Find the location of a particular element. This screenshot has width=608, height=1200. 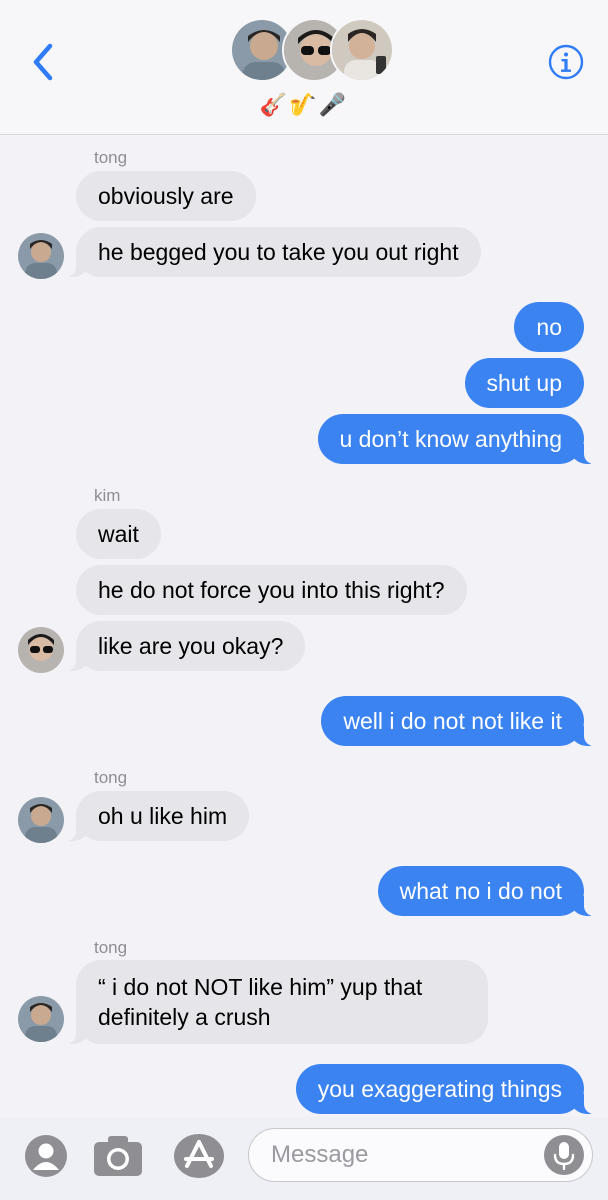

back-button is located at coordinates (43, 62).